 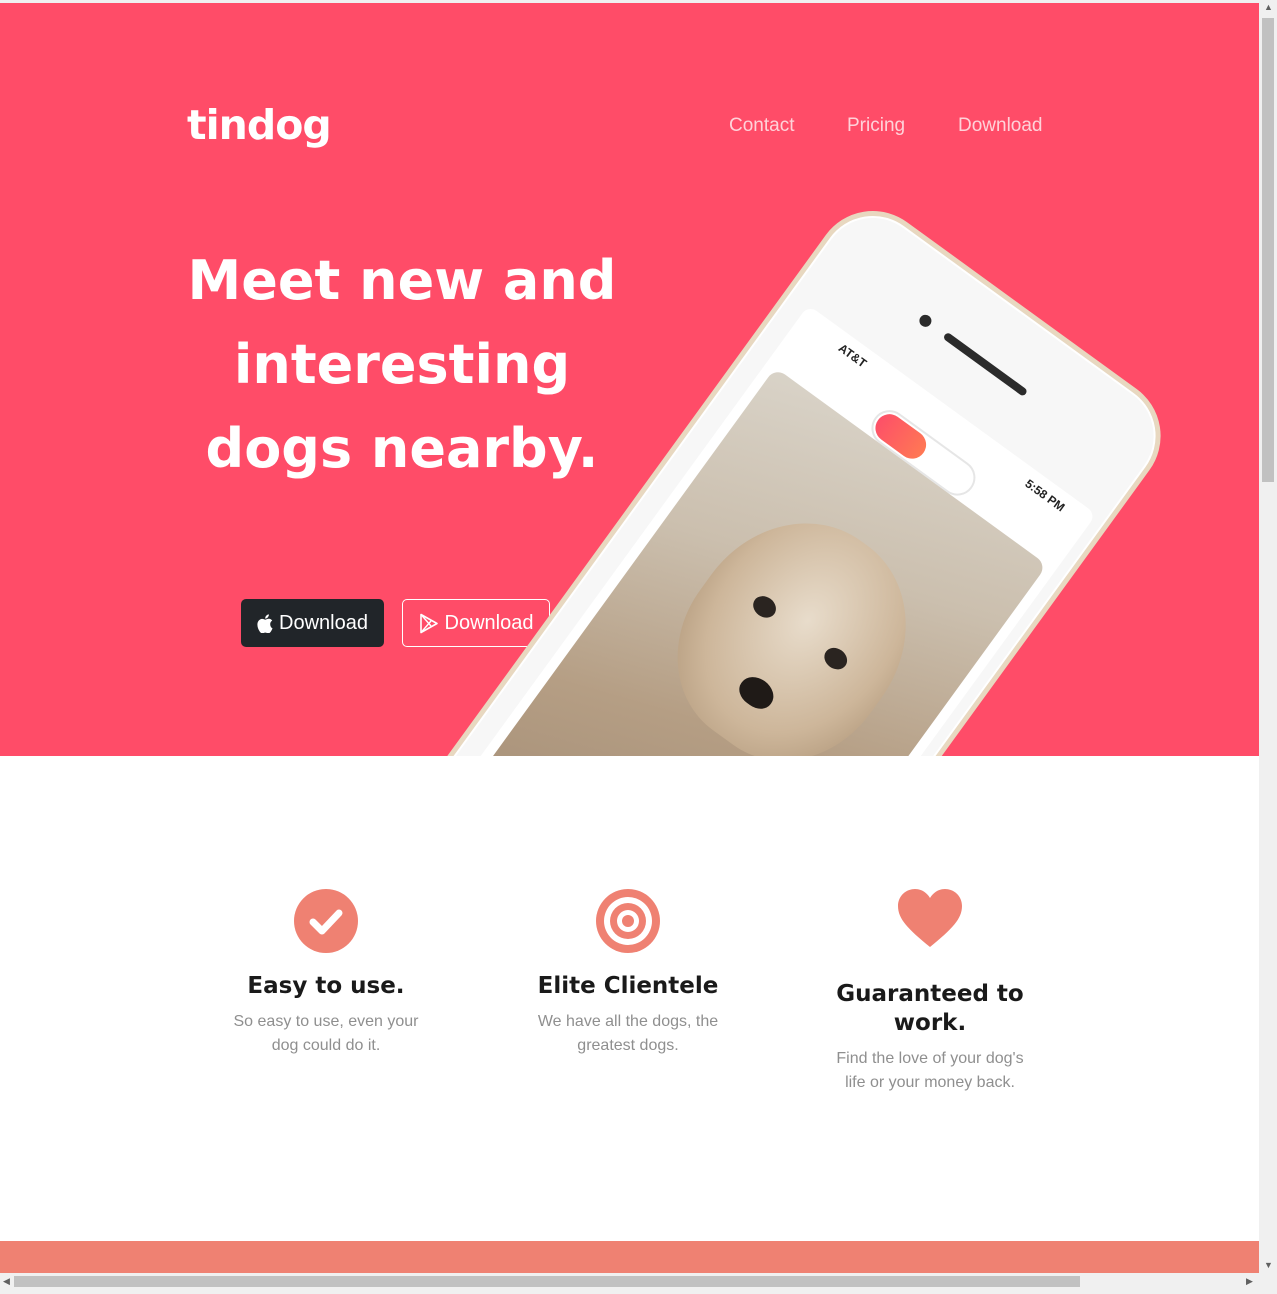 What do you see at coordinates (323, 622) in the screenshot?
I see `apple-download-label: Download` at bounding box center [323, 622].